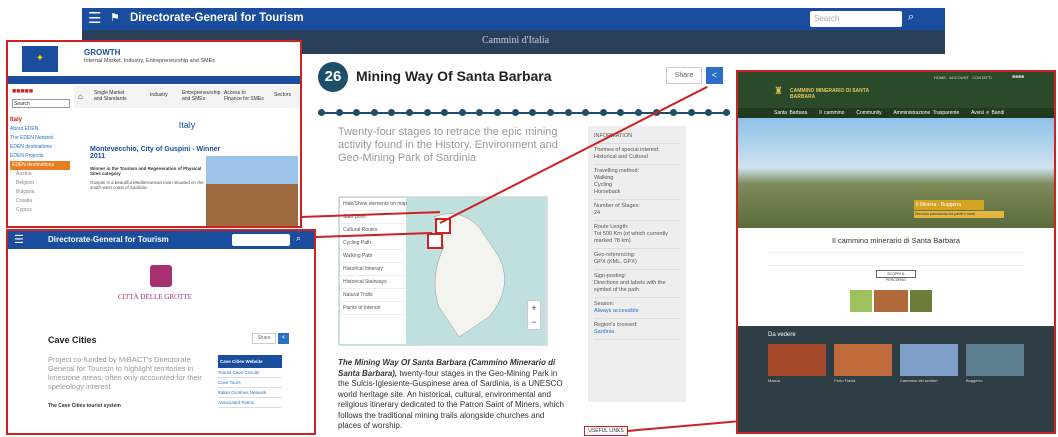 The image size is (1058, 437). What do you see at coordinates (637, 311) in the screenshot?
I see `info-value: Always accessible` at bounding box center [637, 311].